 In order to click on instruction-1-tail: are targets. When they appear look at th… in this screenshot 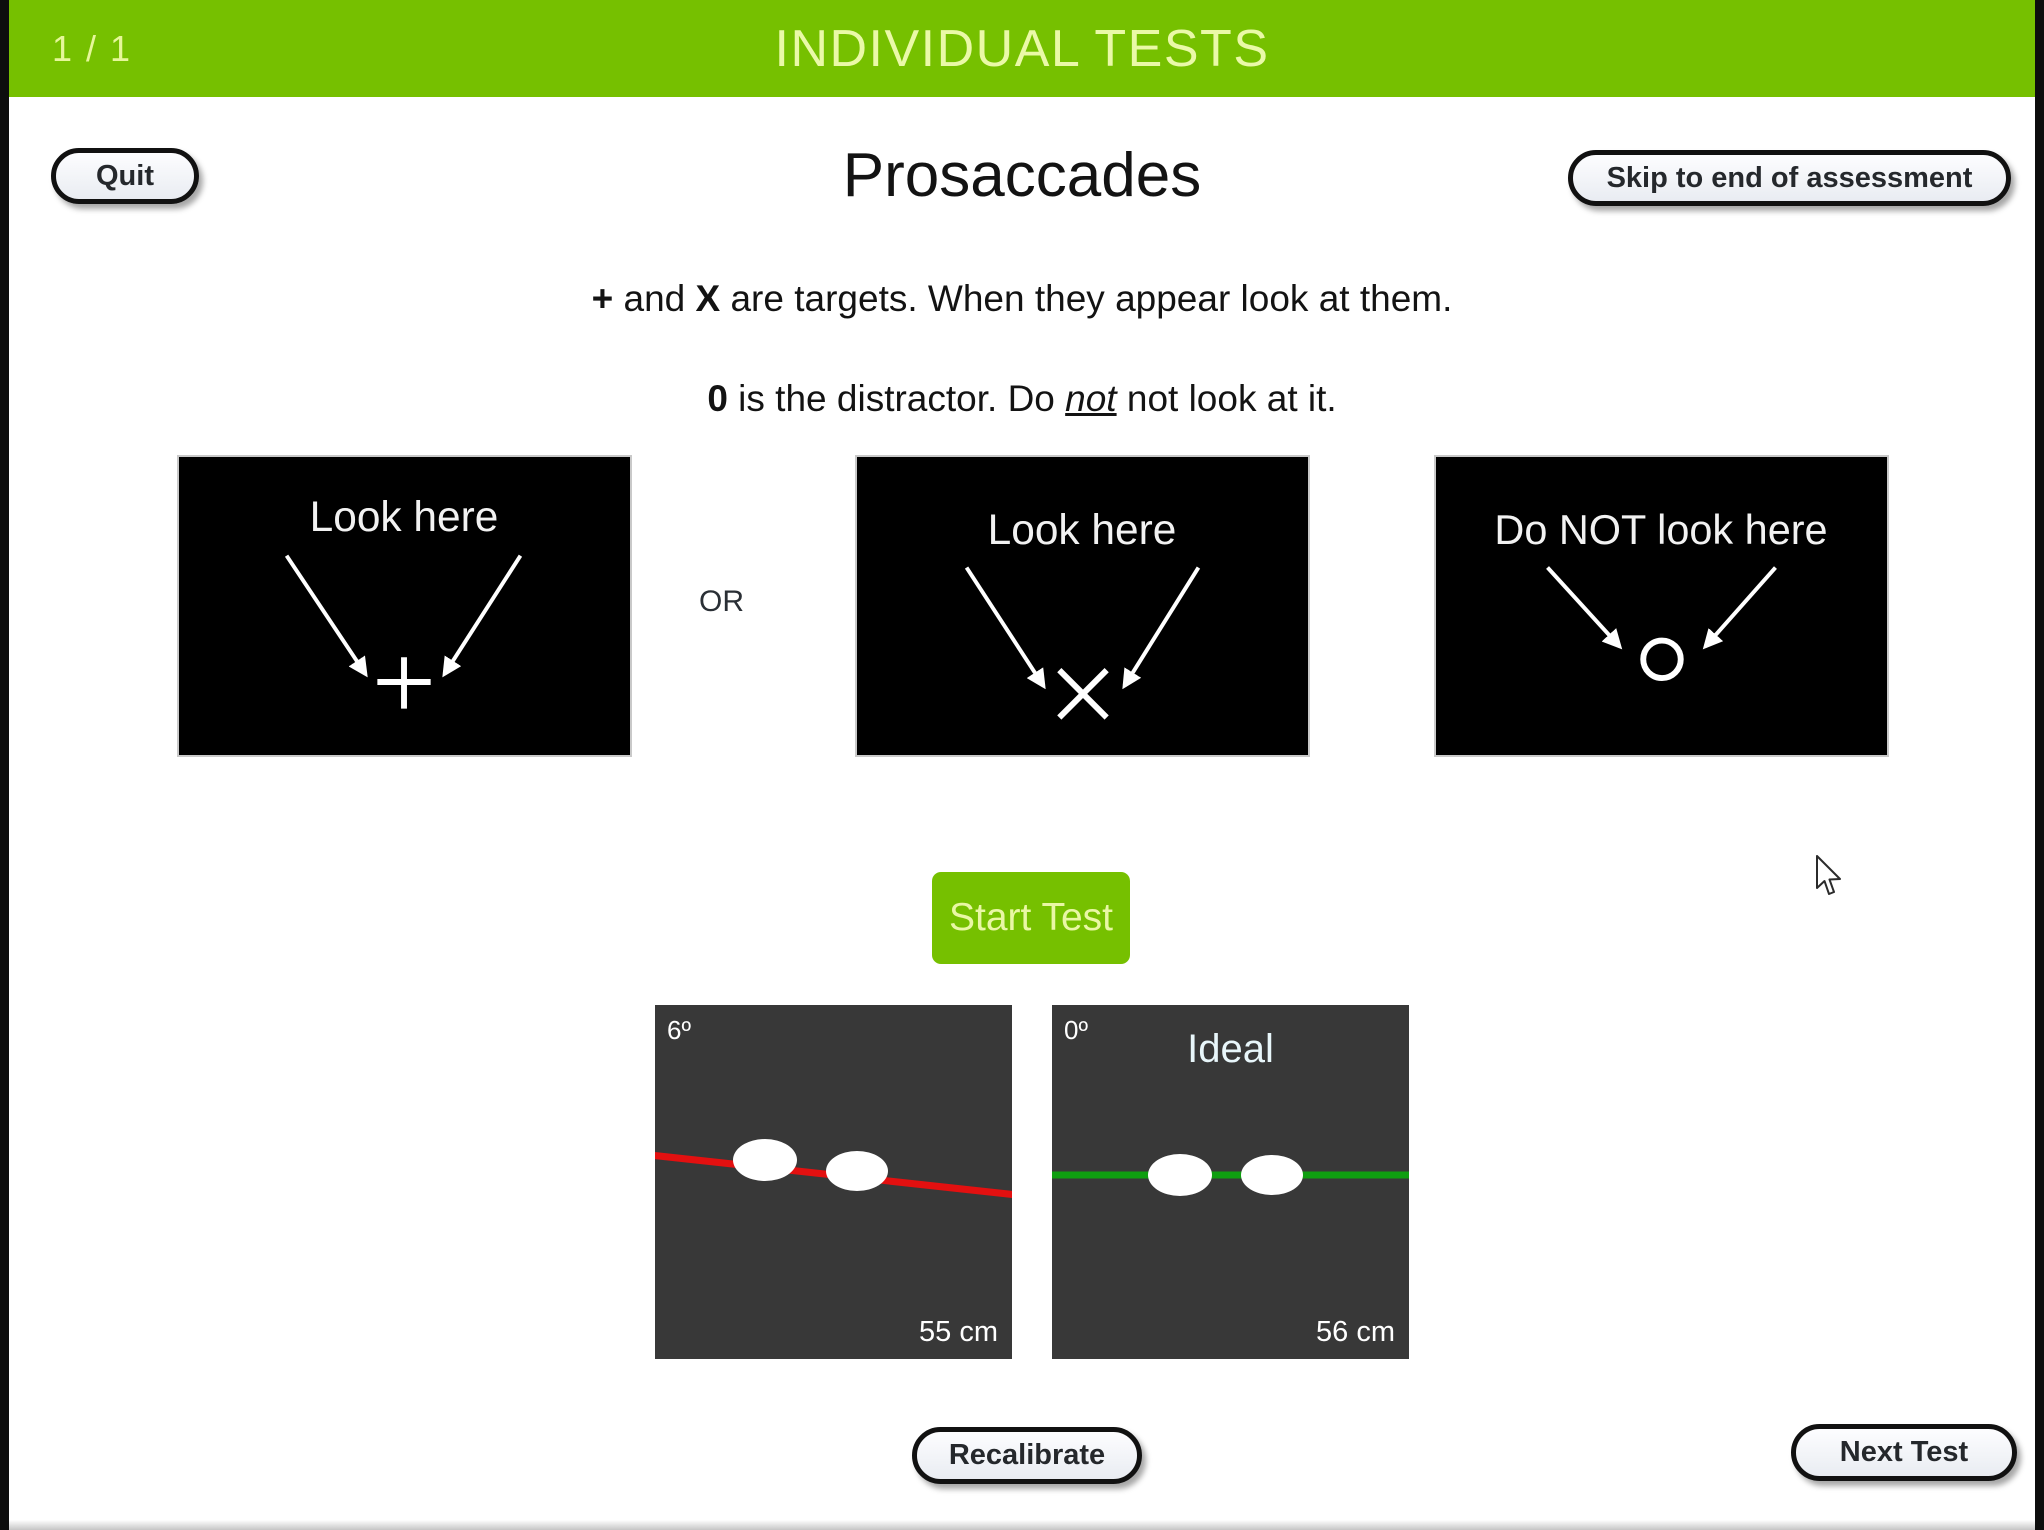, I will do `click(1086, 298)`.